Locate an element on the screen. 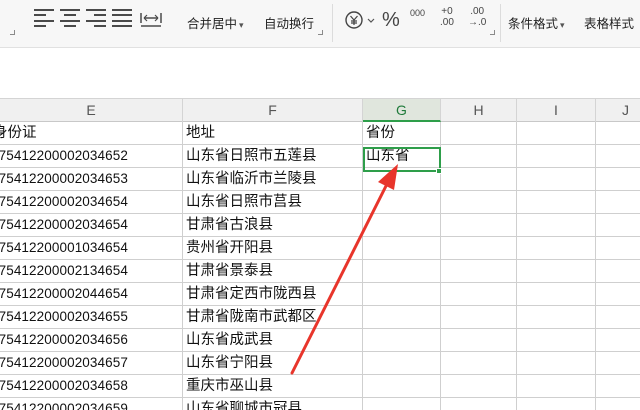  cell-id: 375412200002034655 is located at coordinates (91, 317).